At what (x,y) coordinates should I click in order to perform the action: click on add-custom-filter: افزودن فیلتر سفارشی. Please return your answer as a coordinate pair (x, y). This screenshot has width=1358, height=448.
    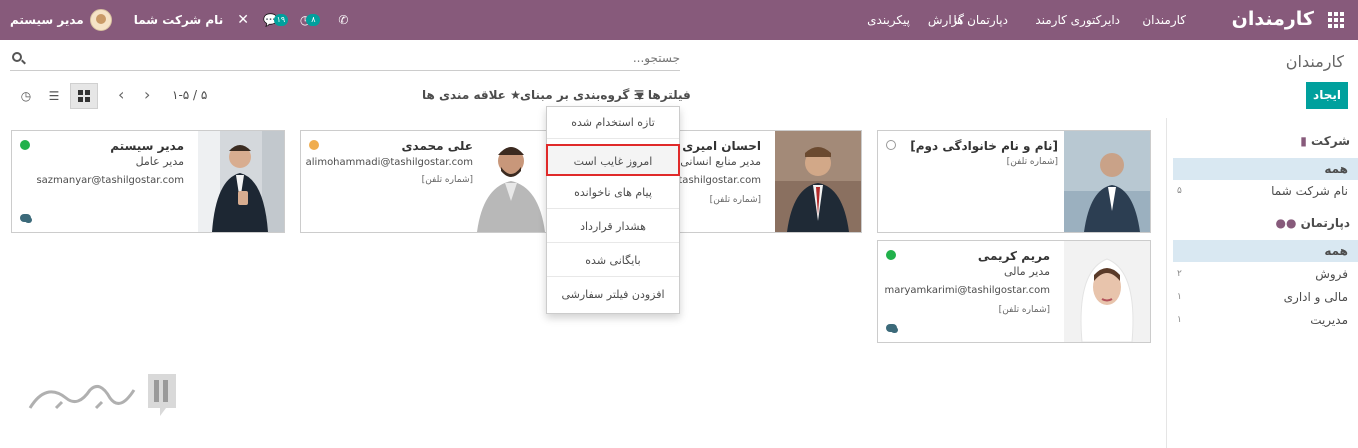
    Looking at the image, I should click on (613, 295).